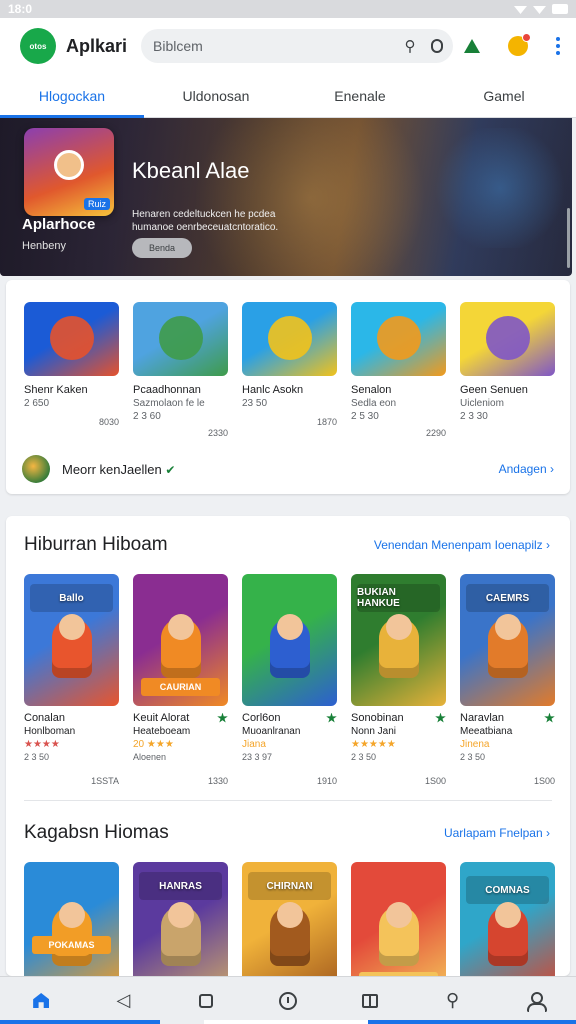 This screenshot has width=576, height=1024. Describe the element at coordinates (371, 390) in the screenshot. I see `app-name: Senalon` at that location.